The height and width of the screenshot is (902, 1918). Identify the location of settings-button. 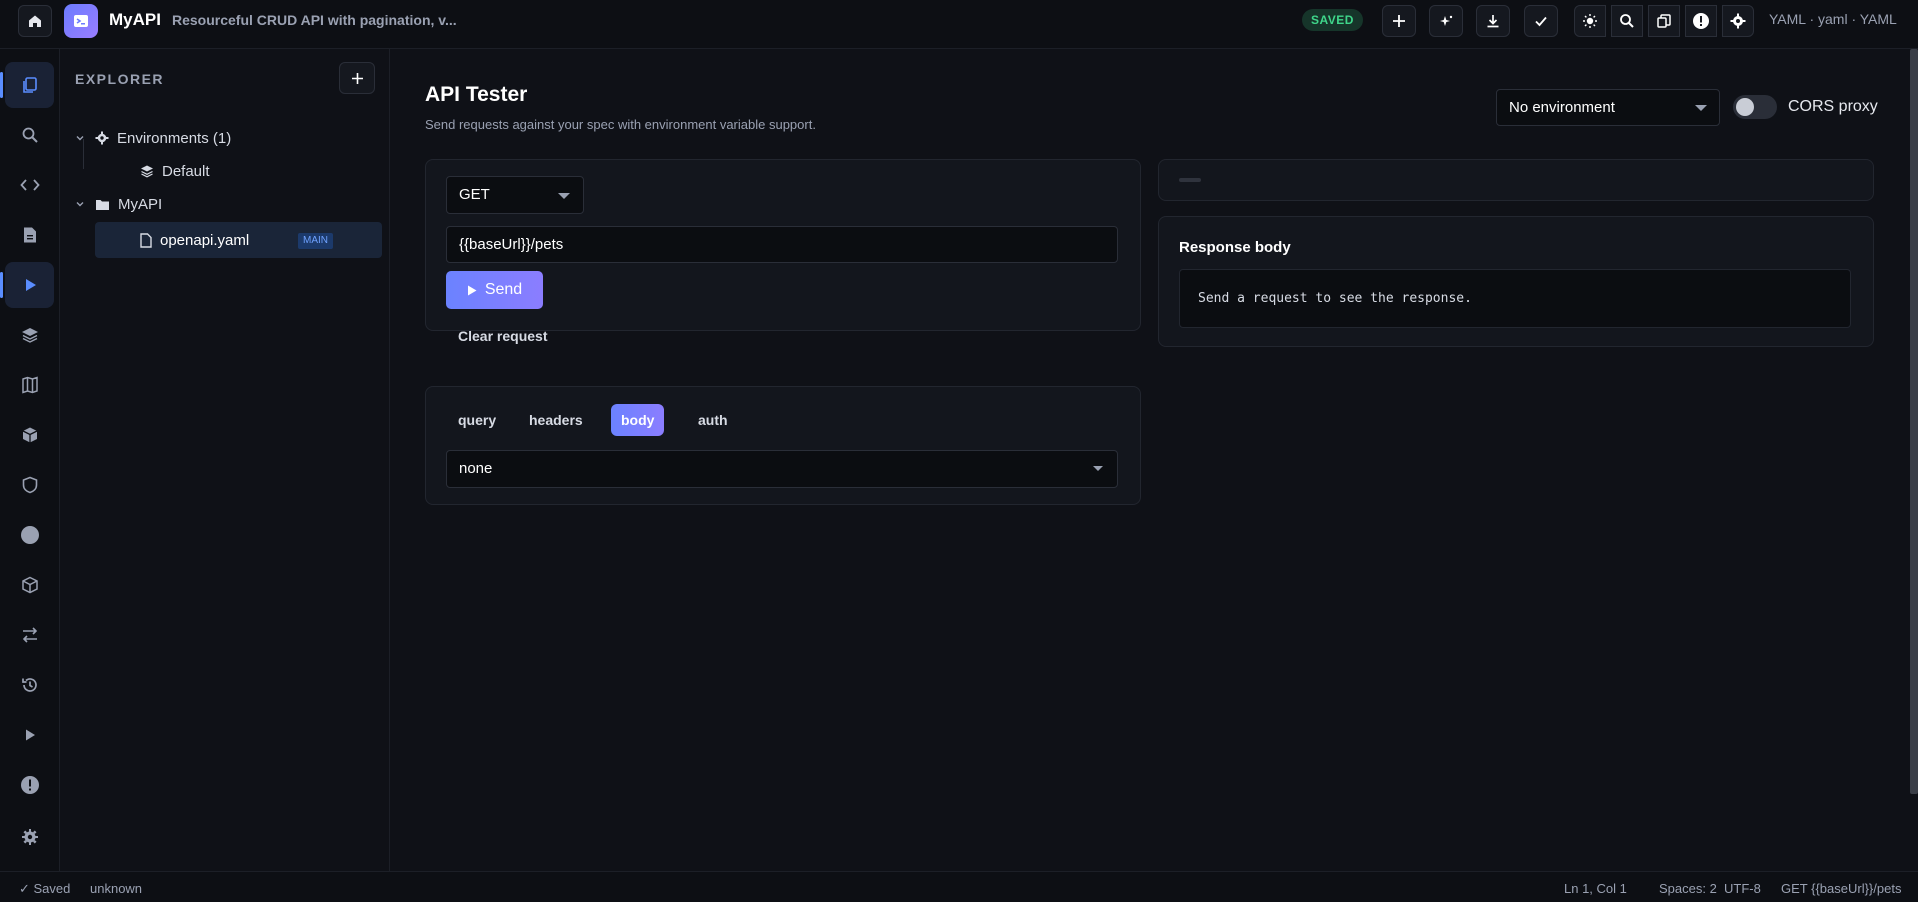
(1738, 21).